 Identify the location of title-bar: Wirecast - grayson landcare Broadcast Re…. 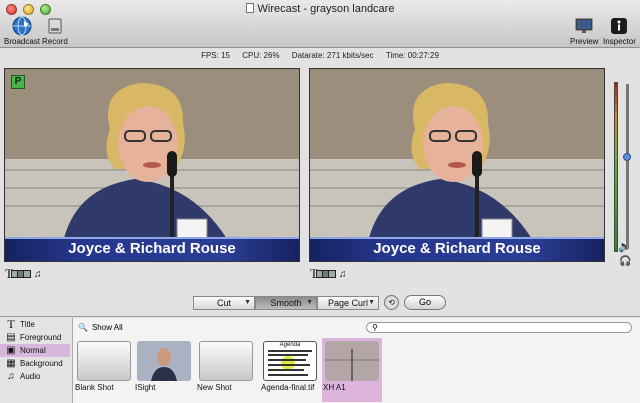
(320, 24).